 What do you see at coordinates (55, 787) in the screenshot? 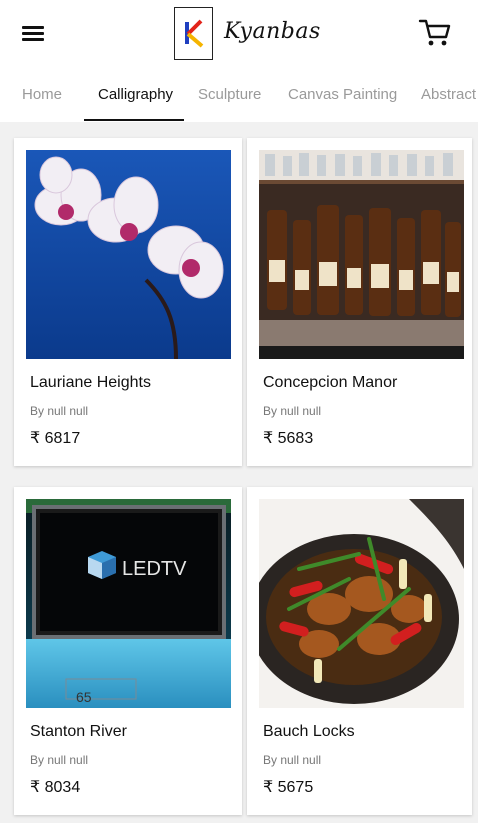
I see `product-price: ₹ 8034` at bounding box center [55, 787].